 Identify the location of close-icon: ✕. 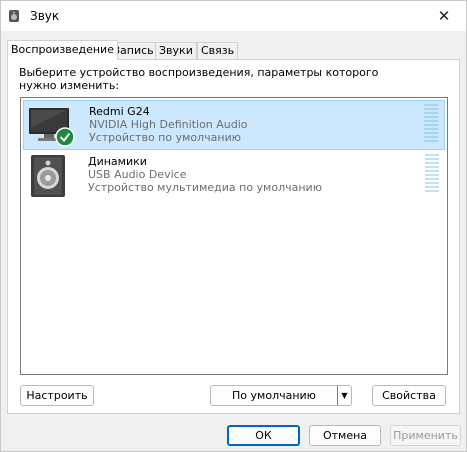
(444, 16).